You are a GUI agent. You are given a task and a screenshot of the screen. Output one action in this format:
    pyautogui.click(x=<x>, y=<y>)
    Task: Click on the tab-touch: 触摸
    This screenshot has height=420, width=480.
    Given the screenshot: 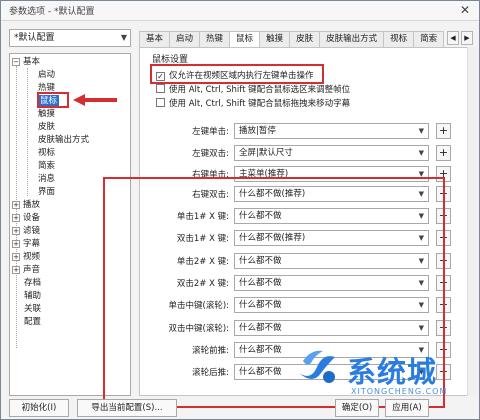 What is the action you would take?
    pyautogui.click(x=275, y=39)
    